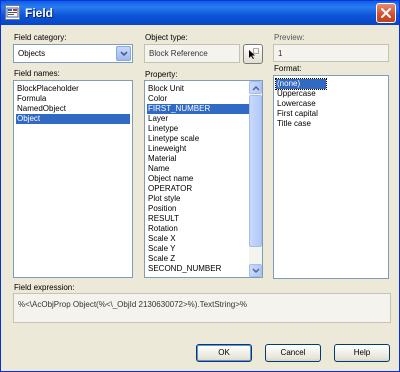 This screenshot has height=372, width=400. Describe the element at coordinates (280, 53) in the screenshot. I see `preview-value: 1` at that location.